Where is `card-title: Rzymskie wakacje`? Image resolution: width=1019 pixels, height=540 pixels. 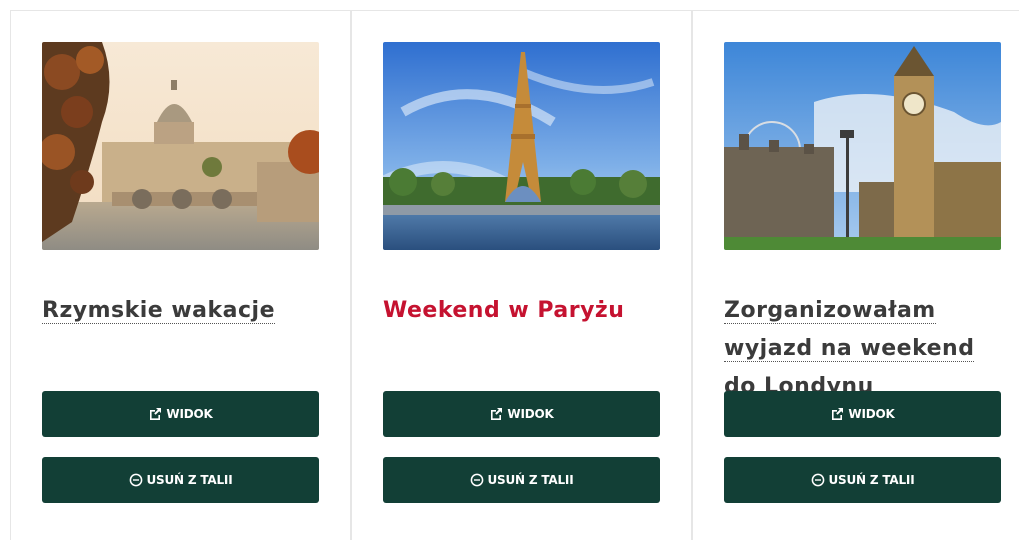 card-title: Rzymskie wakacje is located at coordinates (182, 311).